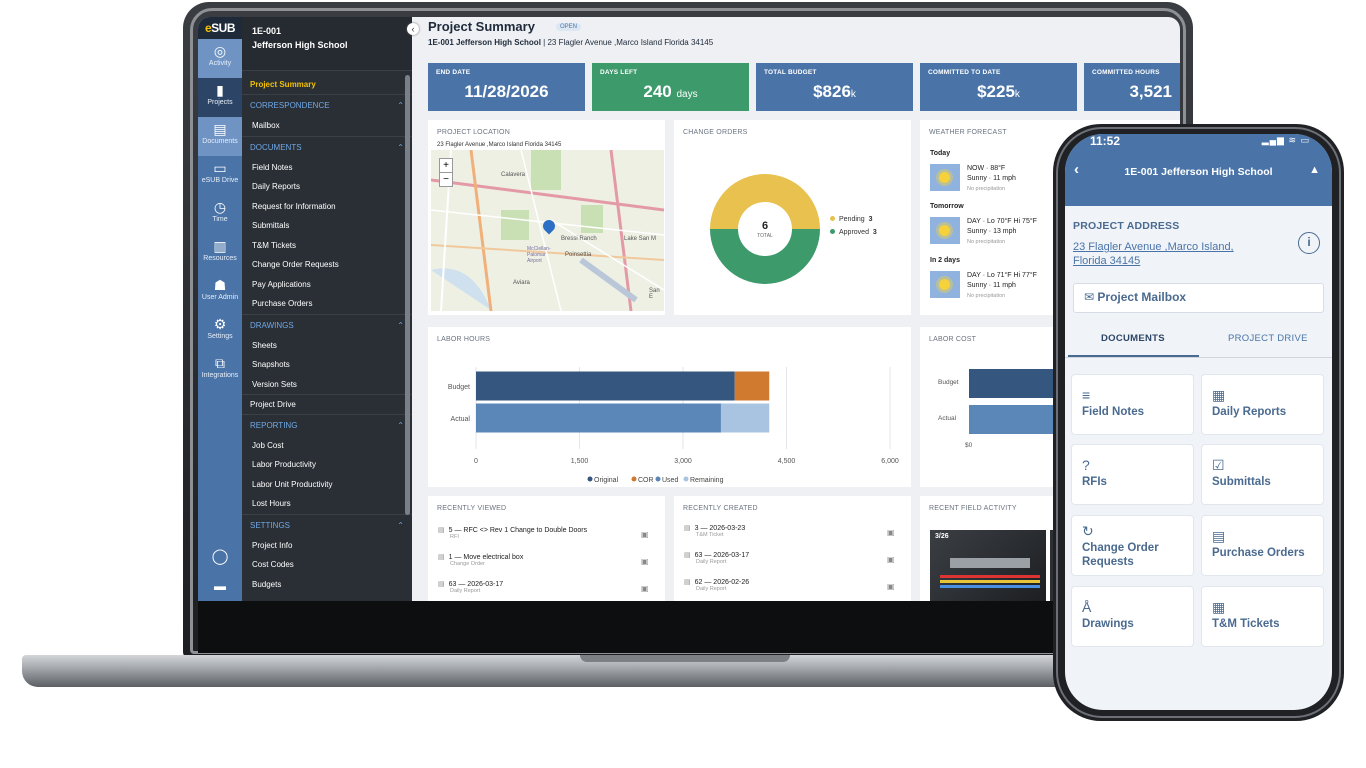 This screenshot has height=768, width=1366. I want to click on esub-logo: eSUB, so click(220, 28).